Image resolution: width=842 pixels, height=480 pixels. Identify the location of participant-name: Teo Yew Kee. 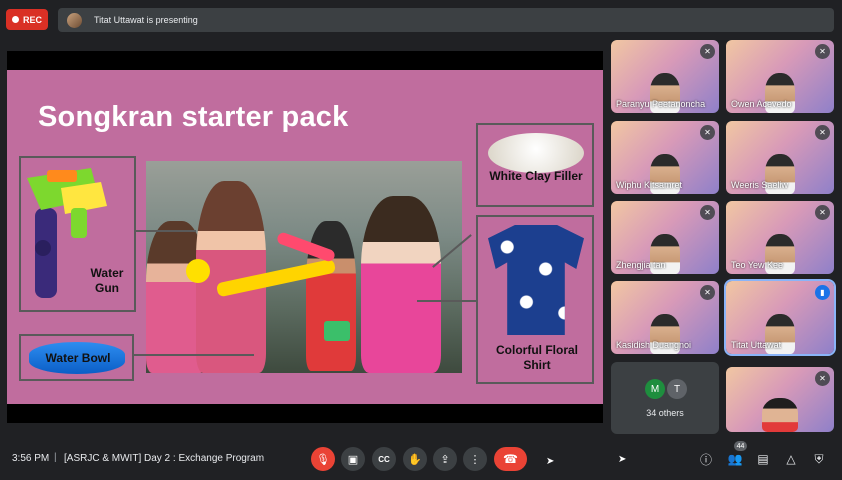
(757, 265).